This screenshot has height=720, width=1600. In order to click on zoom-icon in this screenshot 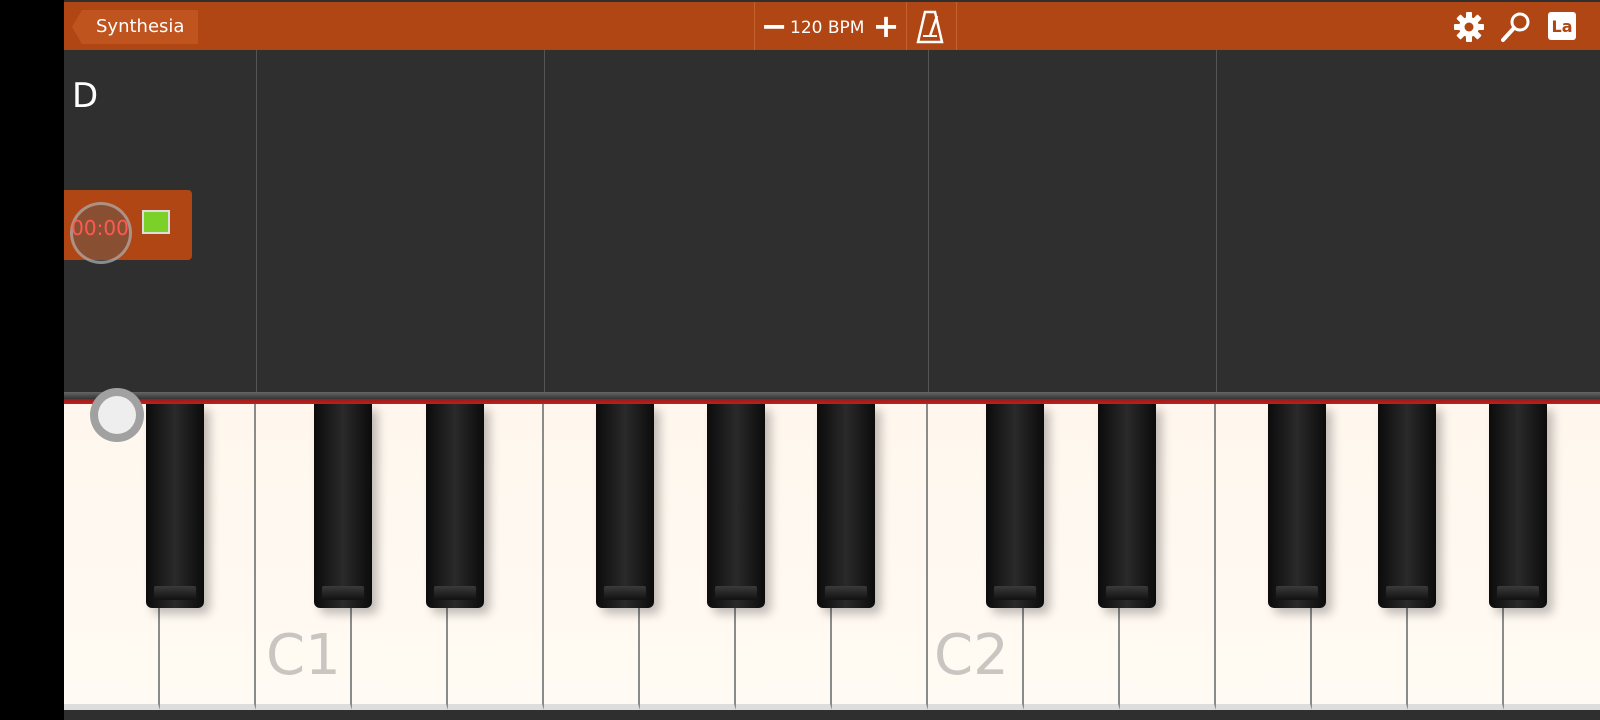, I will do `click(1515, 27)`.